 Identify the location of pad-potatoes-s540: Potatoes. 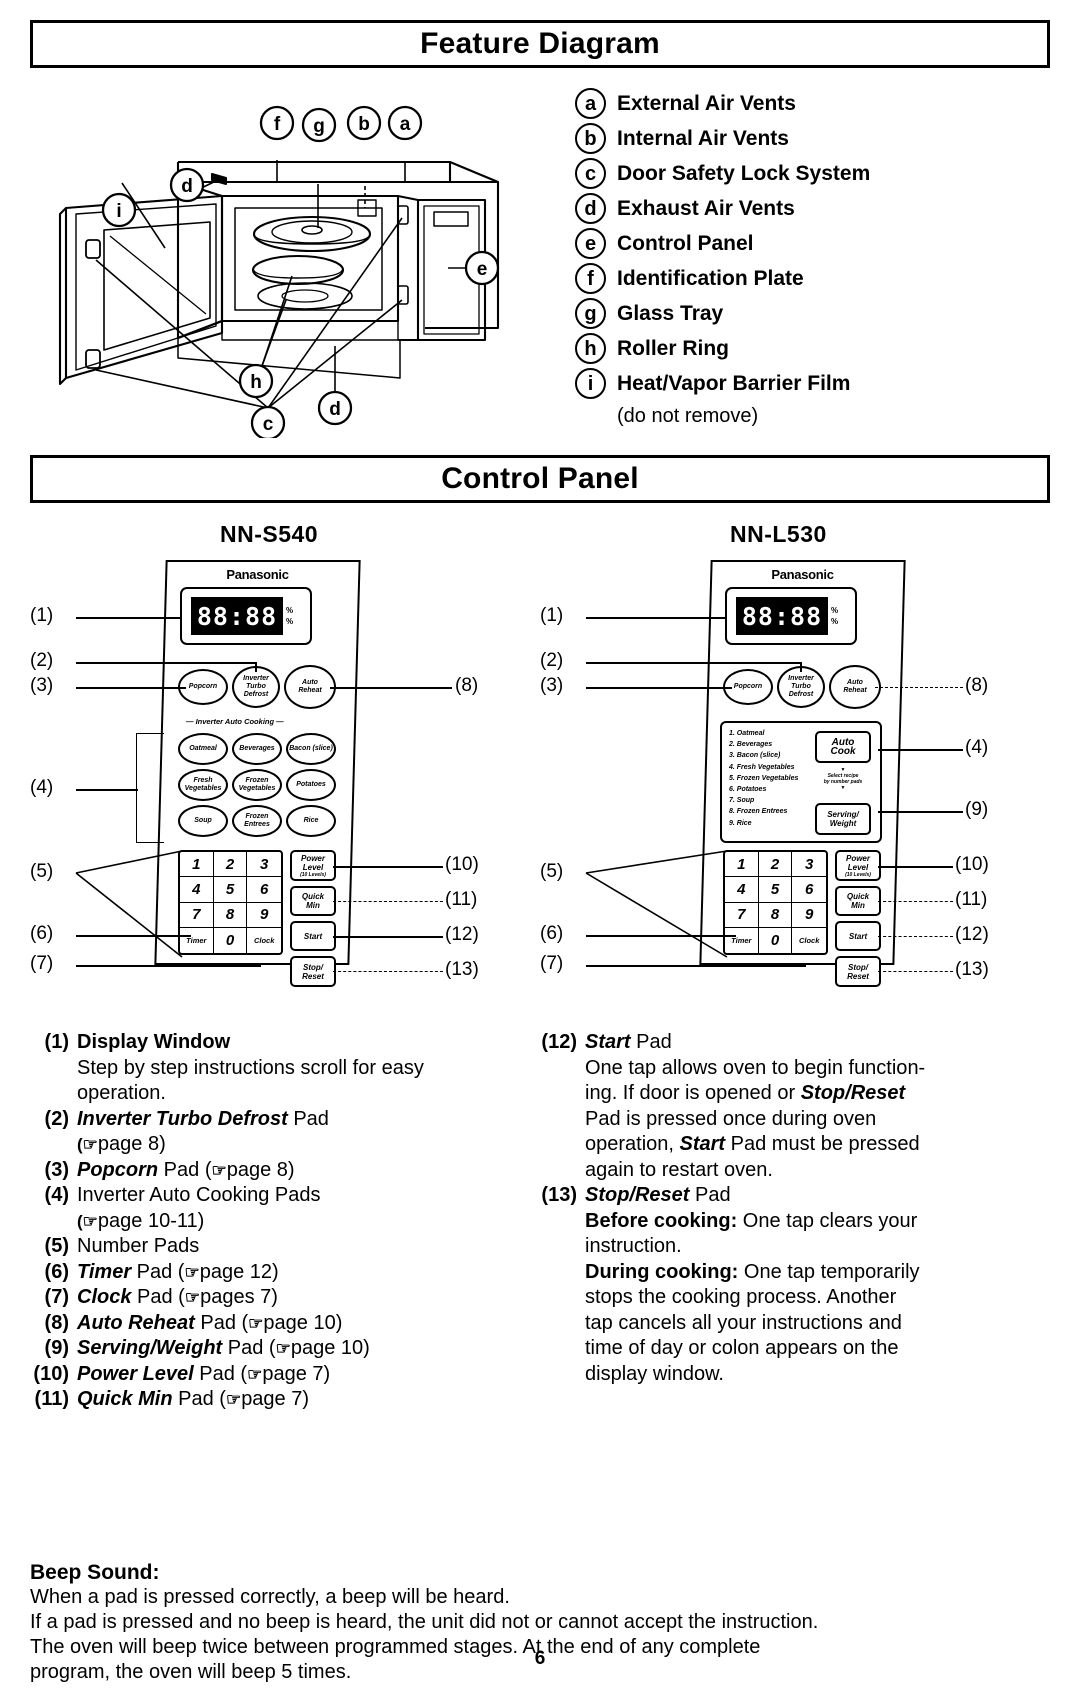
(311, 785).